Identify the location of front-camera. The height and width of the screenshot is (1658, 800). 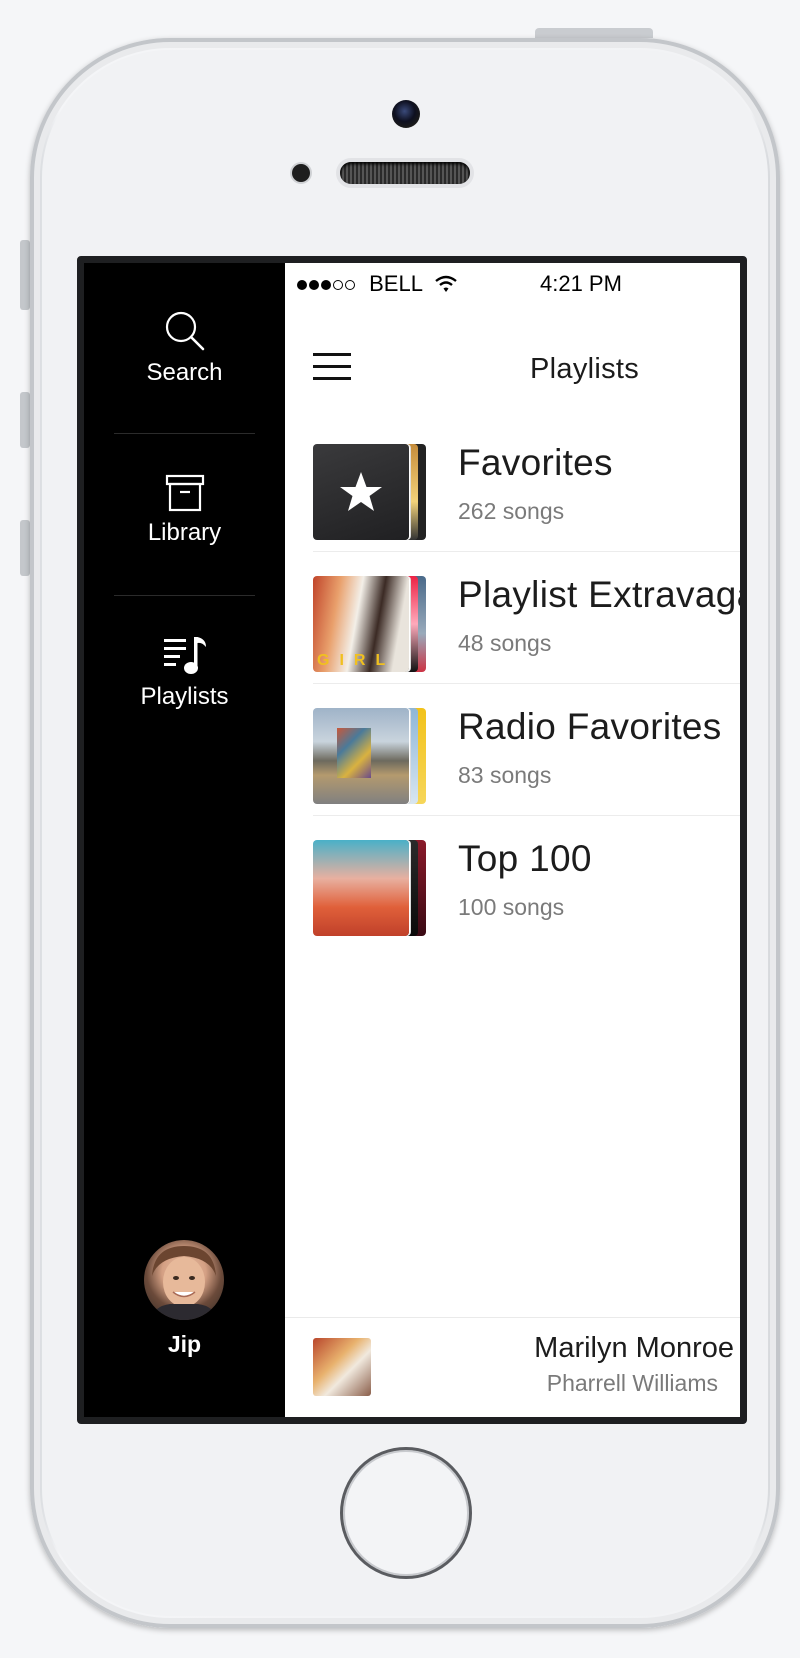
(406, 114).